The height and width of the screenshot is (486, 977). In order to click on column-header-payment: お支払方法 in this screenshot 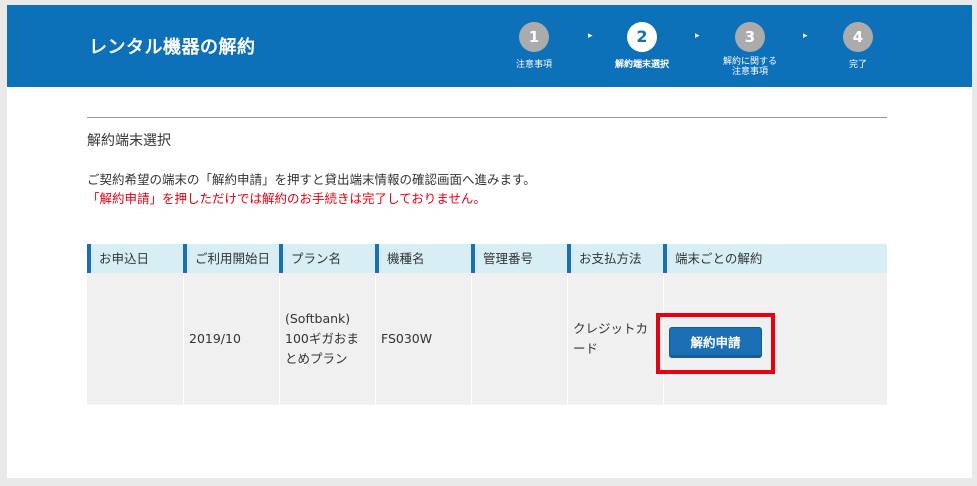, I will do `click(615, 258)`.